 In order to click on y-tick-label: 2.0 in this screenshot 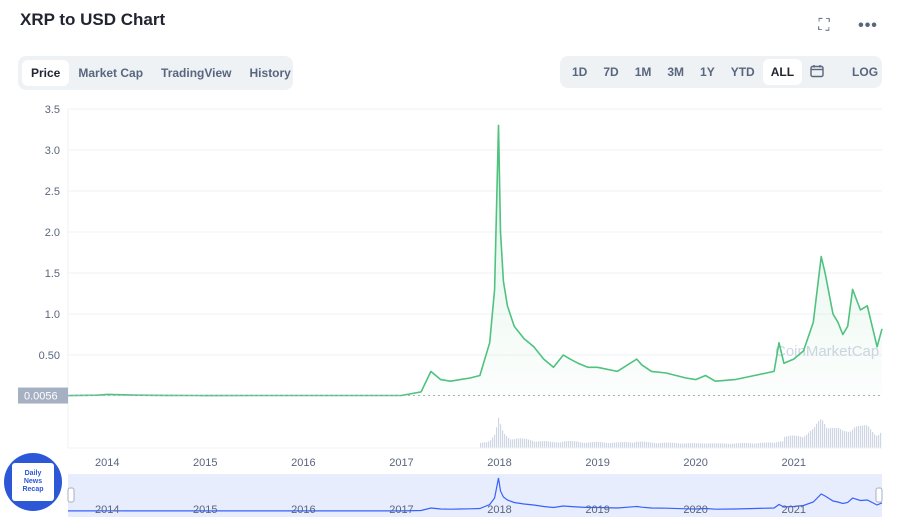, I will do `click(52, 233)`.